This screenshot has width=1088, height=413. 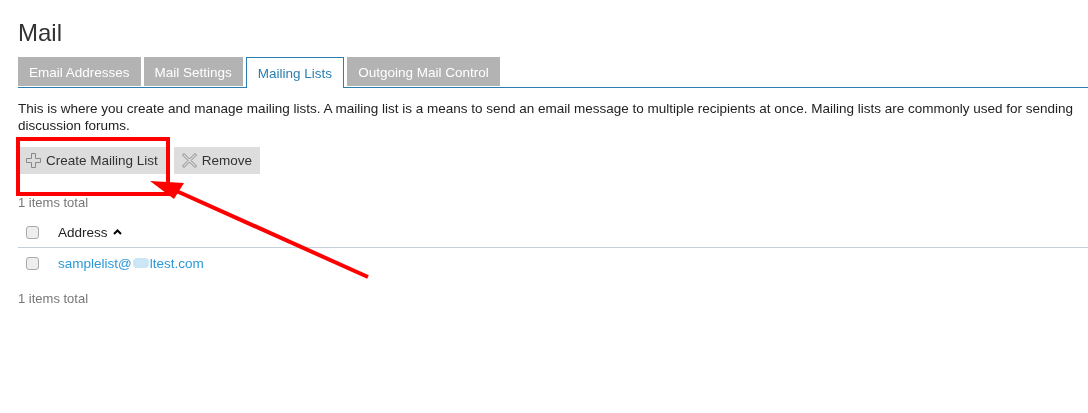 What do you see at coordinates (295, 72) in the screenshot?
I see `tab: Mailing Lists` at bounding box center [295, 72].